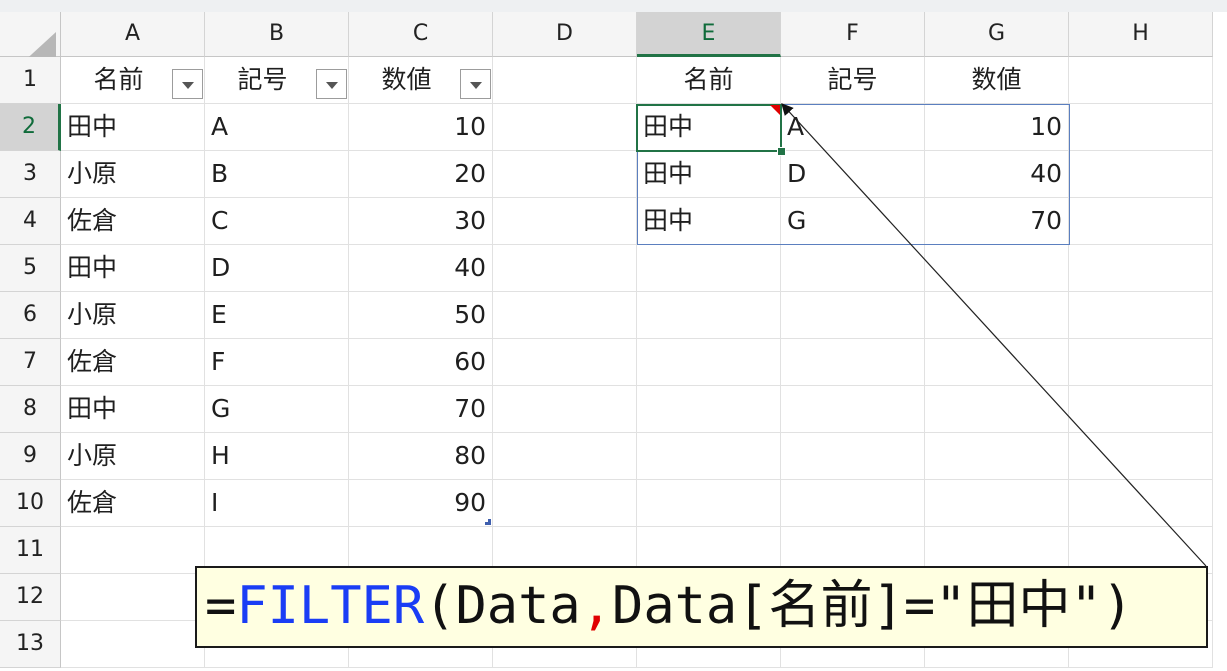 Image resolution: width=1227 pixels, height=671 pixels. I want to click on cell-d7, so click(565, 362).